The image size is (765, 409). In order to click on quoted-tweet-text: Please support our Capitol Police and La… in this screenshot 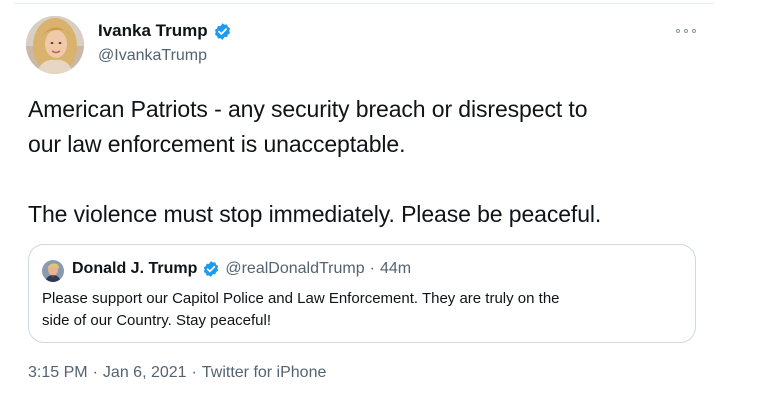, I will do `click(362, 310)`.